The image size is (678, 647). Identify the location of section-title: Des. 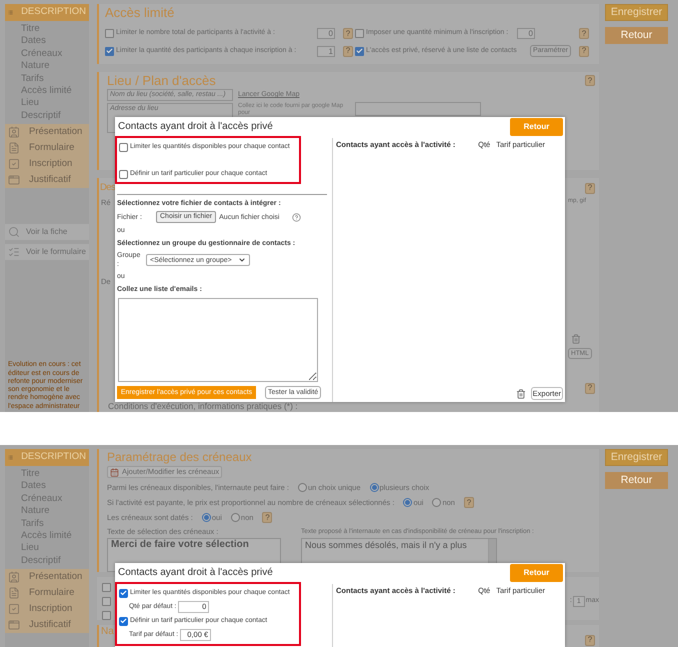
(108, 188).